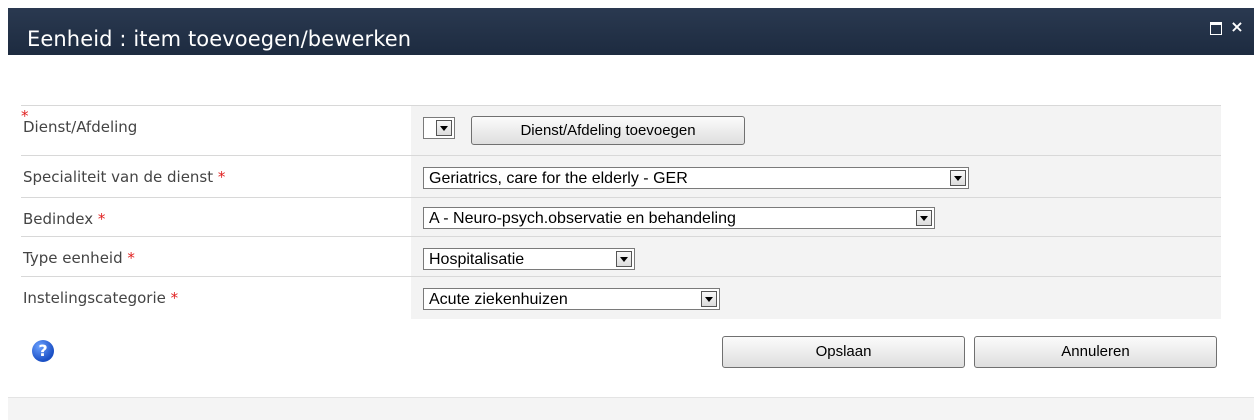 This screenshot has width=1254, height=420. What do you see at coordinates (631, 31) in the screenshot?
I see `dialog-titlebar: Eenheid : item toevoegen/bewerken ×` at bounding box center [631, 31].